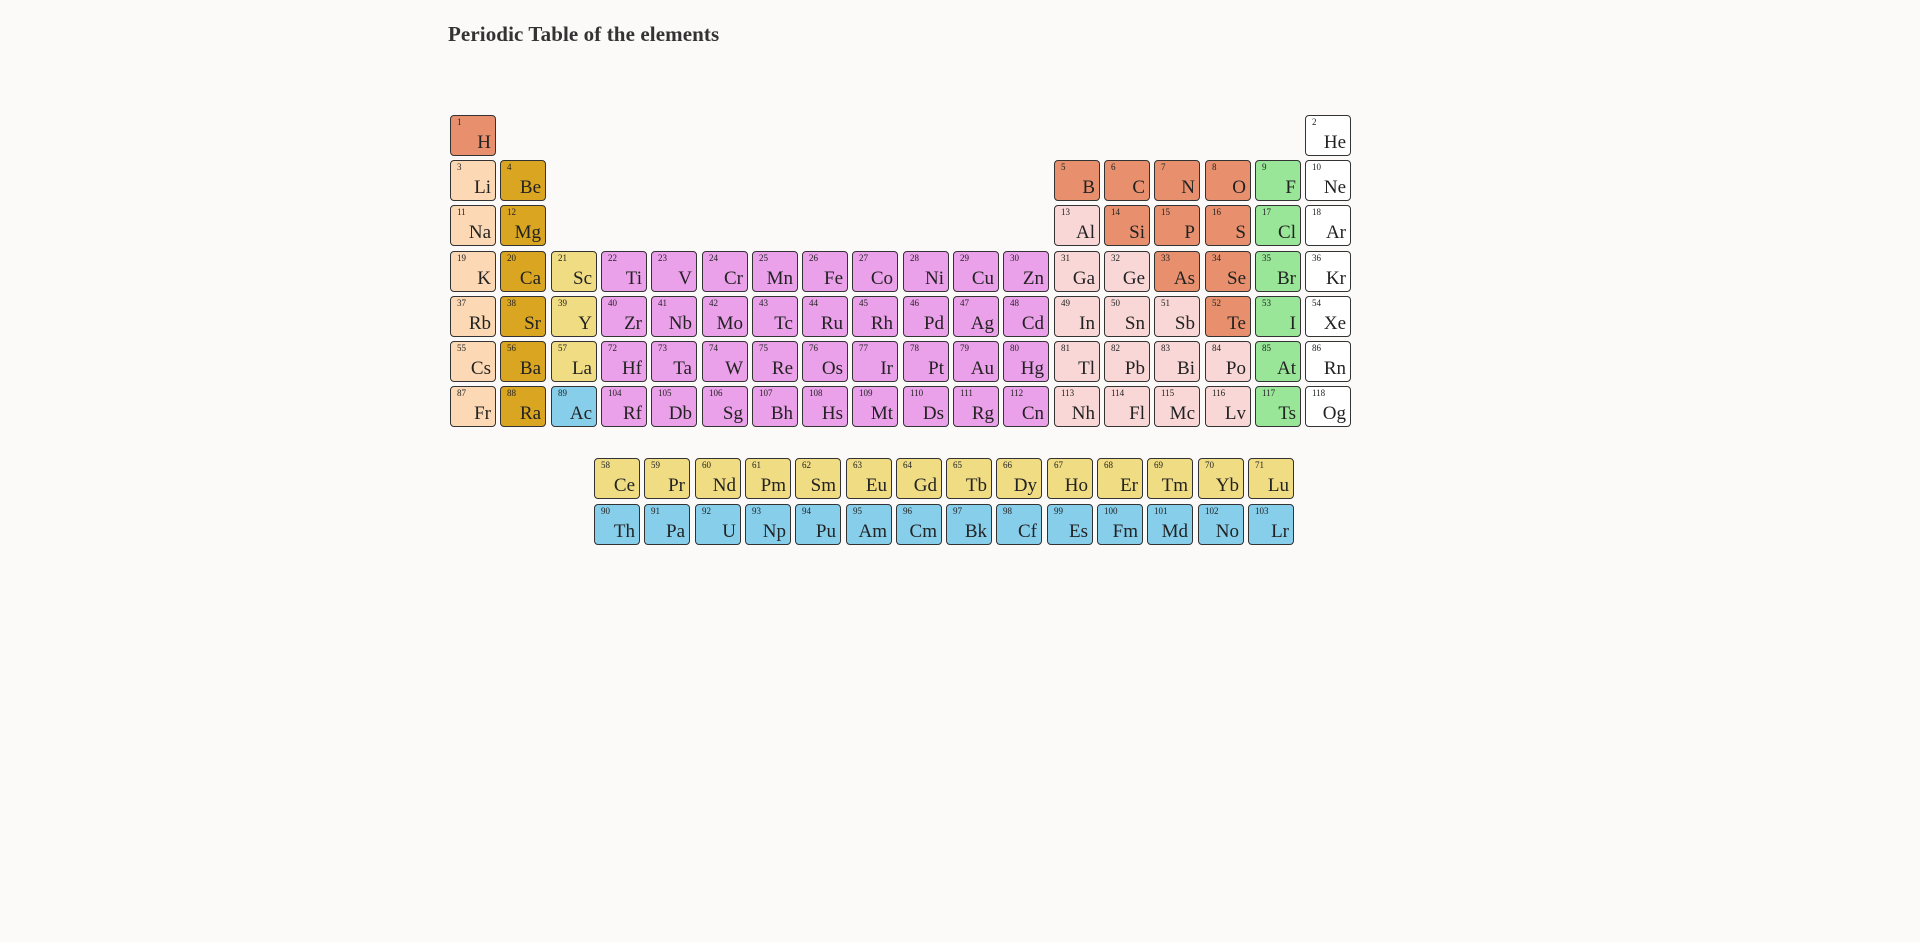  What do you see at coordinates (1127, 180) in the screenshot?
I see `element-cell-c: 6C` at bounding box center [1127, 180].